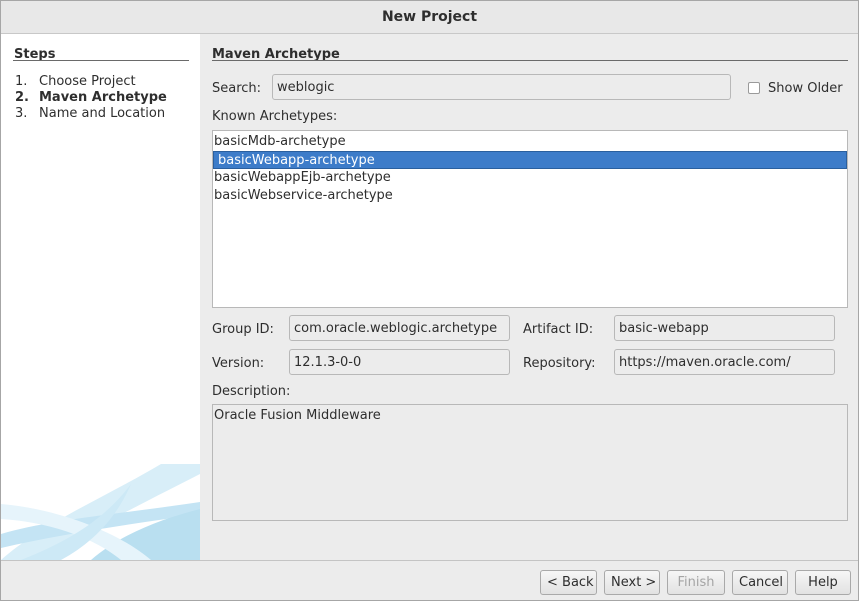  Describe the element at coordinates (724, 328) in the screenshot. I see `artifact-id-field: basic-webapp` at that location.